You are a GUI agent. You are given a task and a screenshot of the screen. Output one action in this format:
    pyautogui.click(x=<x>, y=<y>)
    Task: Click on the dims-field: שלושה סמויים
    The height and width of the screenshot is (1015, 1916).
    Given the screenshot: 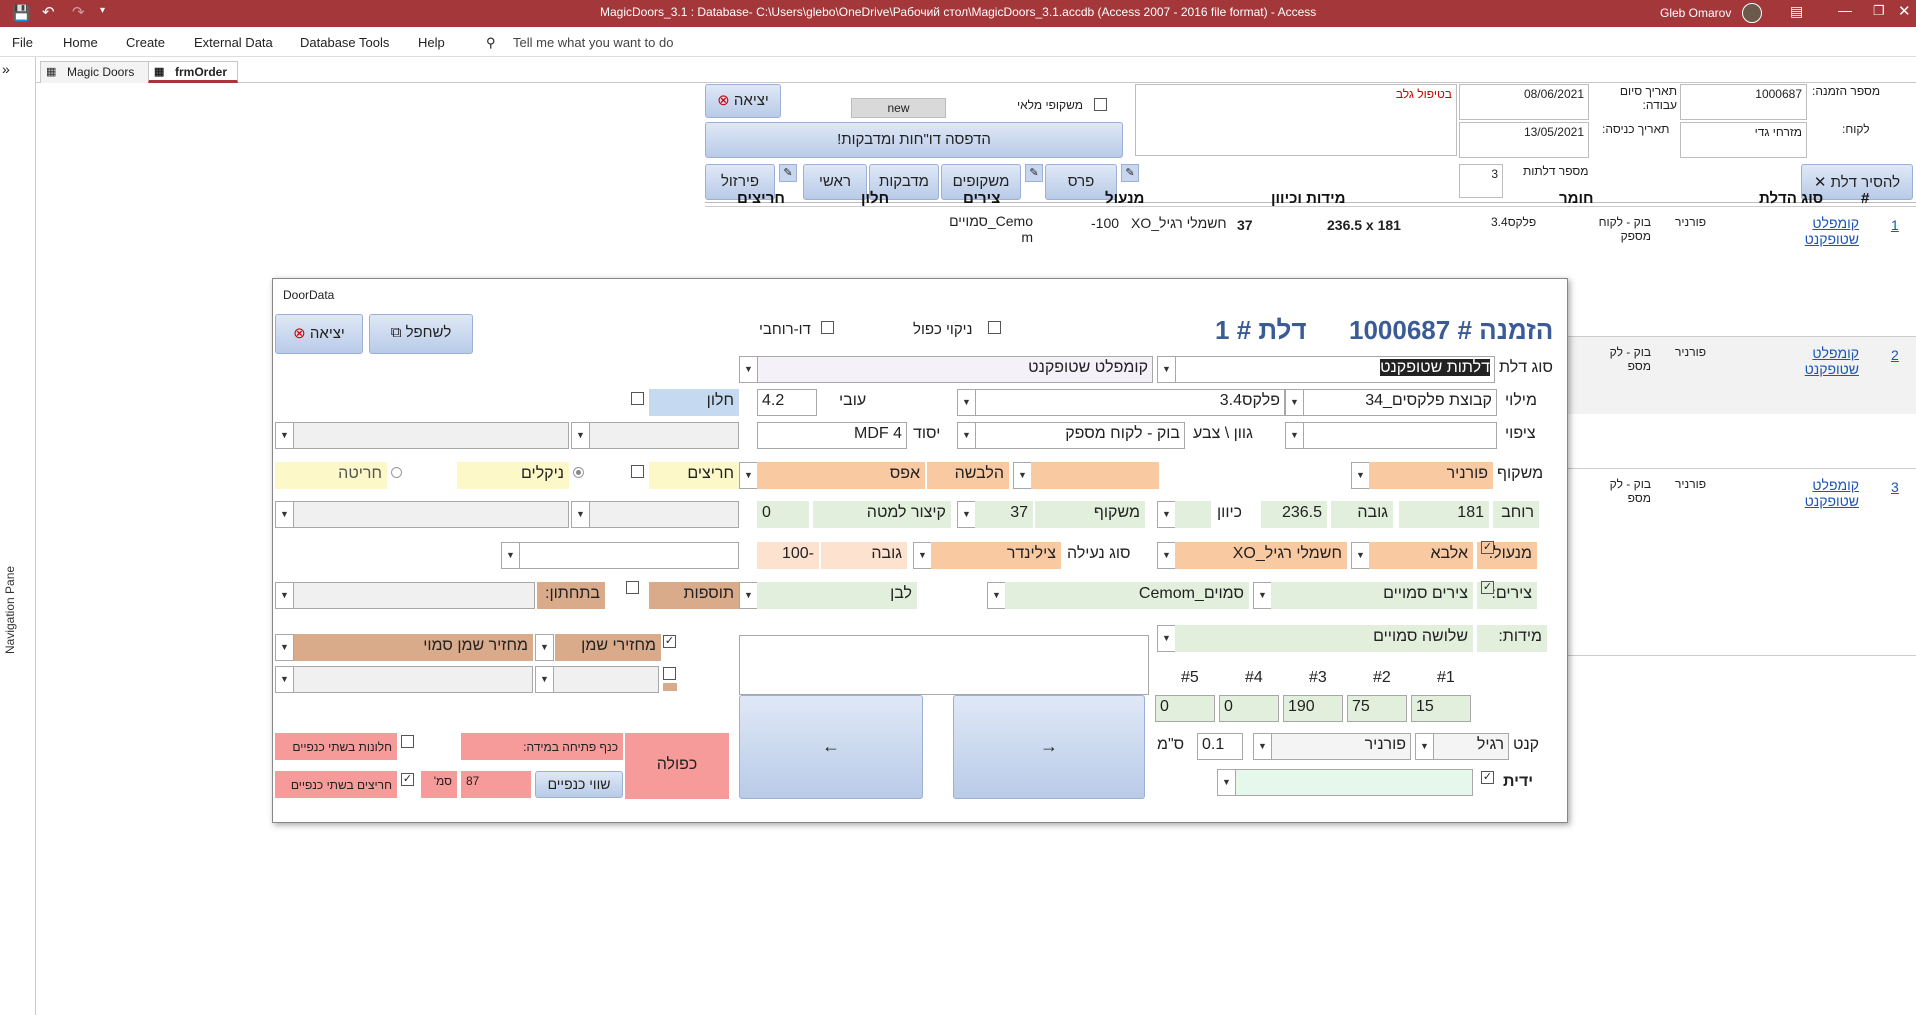 What is the action you would take?
    pyautogui.click(x=1324, y=638)
    